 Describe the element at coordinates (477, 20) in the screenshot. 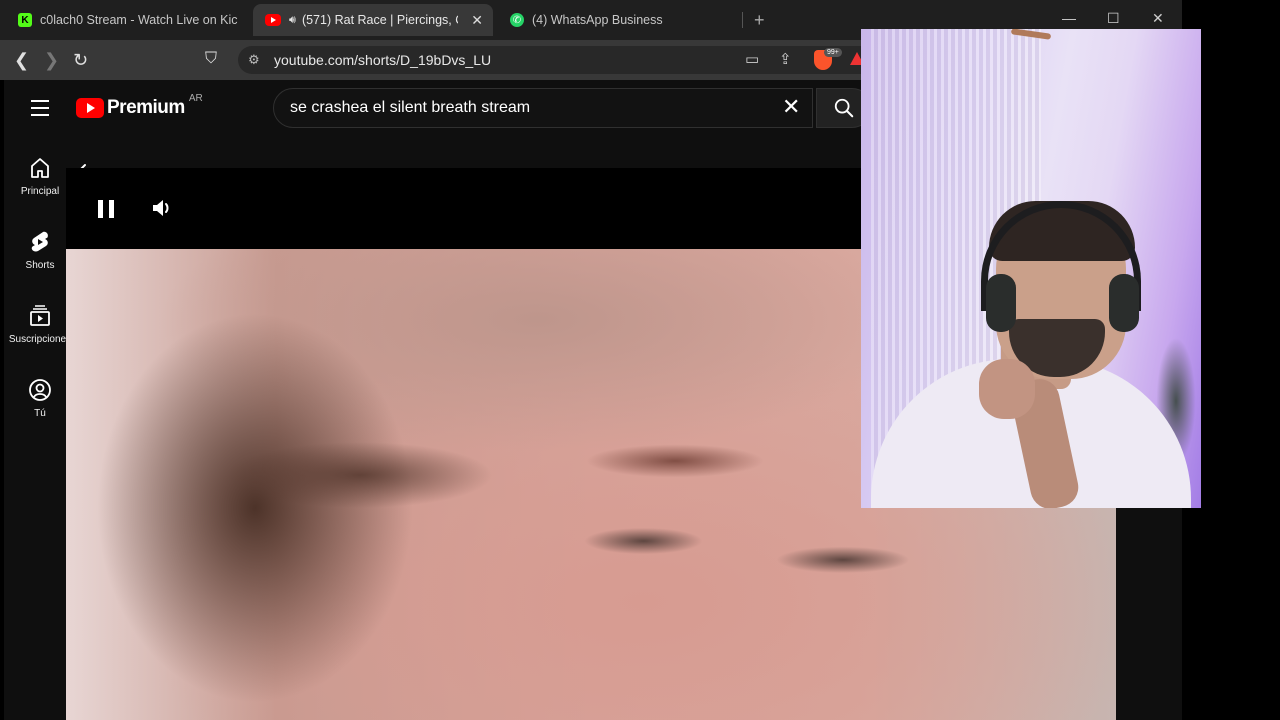

I see `tab-close-icon: ✕` at that location.